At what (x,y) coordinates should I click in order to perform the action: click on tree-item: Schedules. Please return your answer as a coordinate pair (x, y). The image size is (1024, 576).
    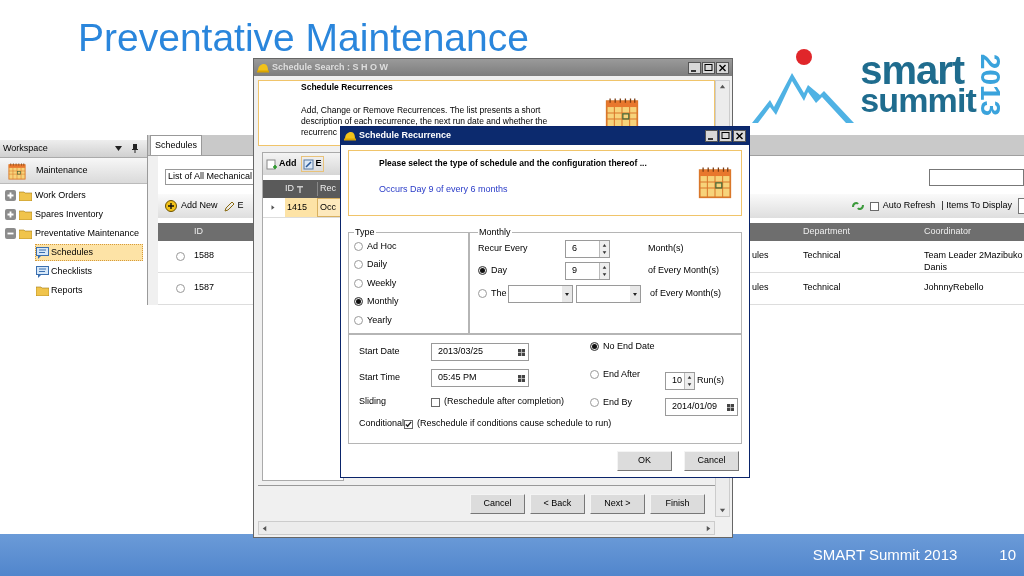
    Looking at the image, I should click on (89, 252).